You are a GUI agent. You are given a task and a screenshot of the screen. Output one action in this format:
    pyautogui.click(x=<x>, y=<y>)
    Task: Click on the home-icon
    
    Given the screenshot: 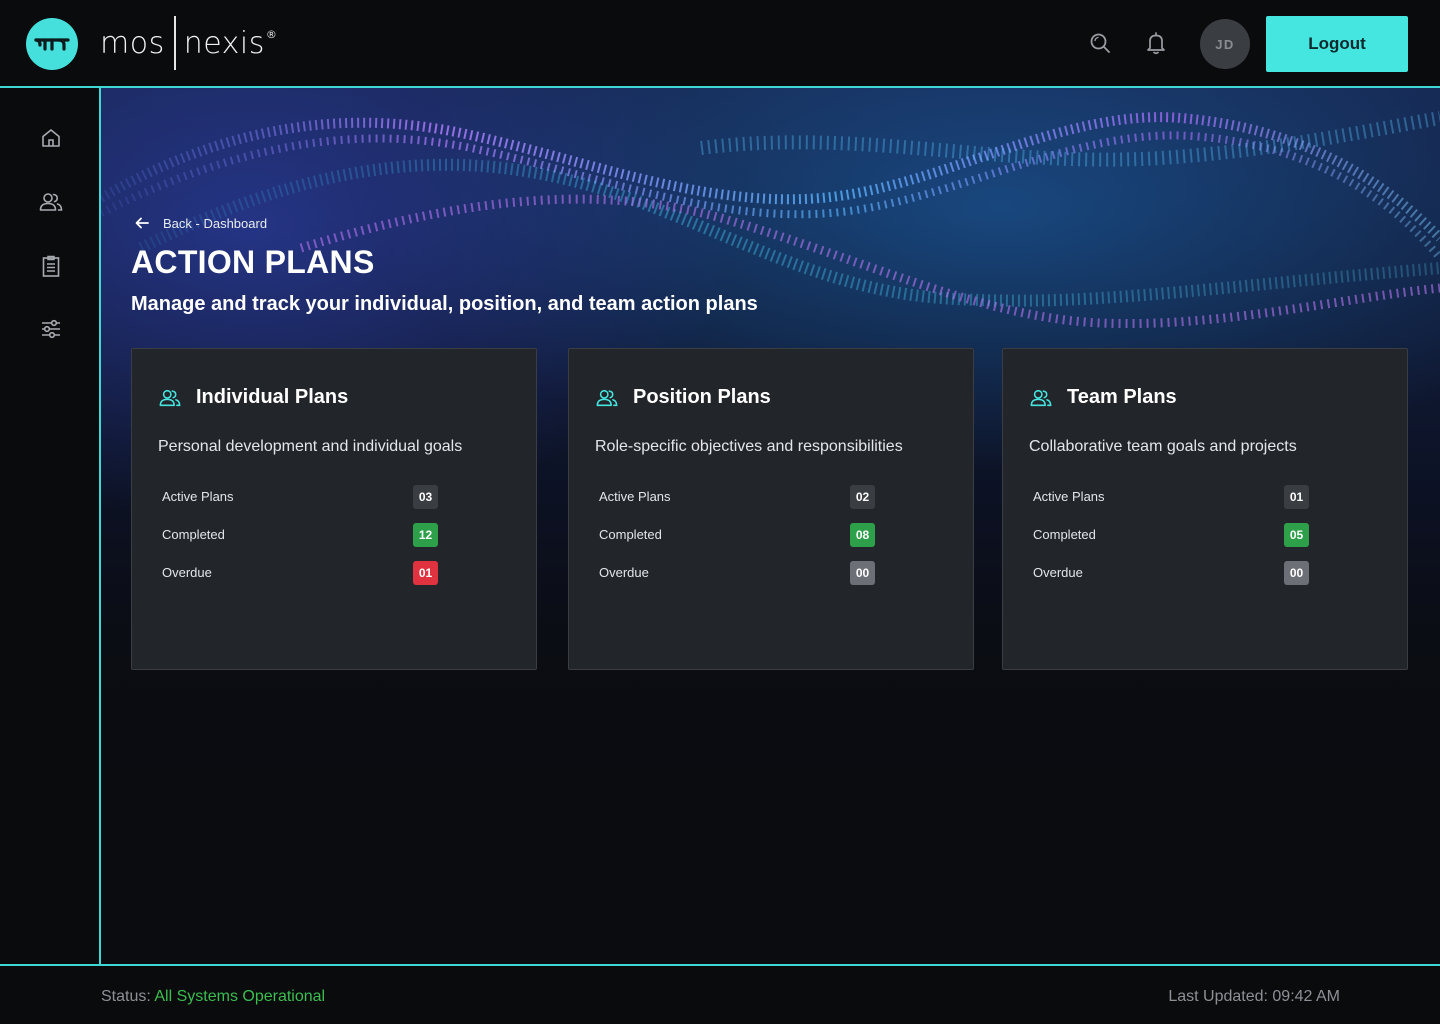 What is the action you would take?
    pyautogui.click(x=51, y=138)
    